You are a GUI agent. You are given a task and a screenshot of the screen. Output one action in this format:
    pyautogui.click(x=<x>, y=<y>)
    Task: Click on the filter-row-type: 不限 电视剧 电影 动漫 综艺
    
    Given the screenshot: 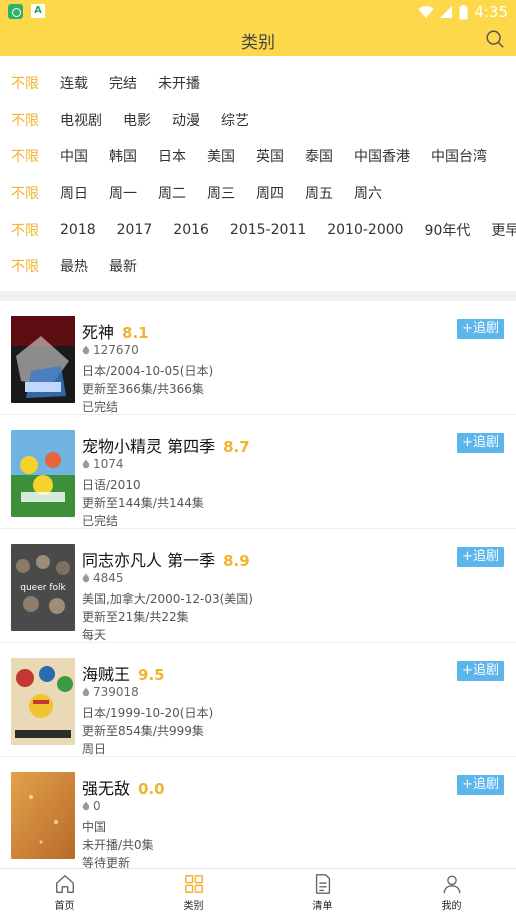 What is the action you would take?
    pyautogui.click(x=258, y=120)
    